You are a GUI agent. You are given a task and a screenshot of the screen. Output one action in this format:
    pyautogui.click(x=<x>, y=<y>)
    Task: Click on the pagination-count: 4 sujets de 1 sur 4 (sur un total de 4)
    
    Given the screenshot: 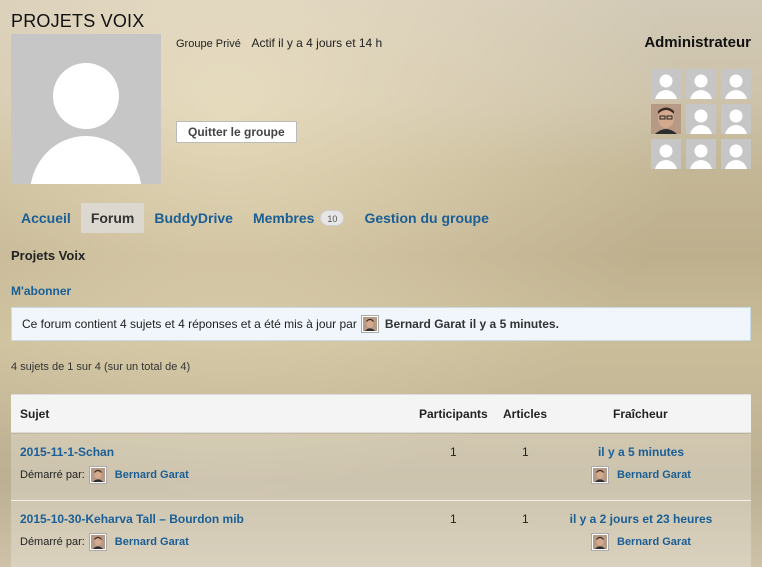 What is the action you would take?
    pyautogui.click(x=101, y=367)
    